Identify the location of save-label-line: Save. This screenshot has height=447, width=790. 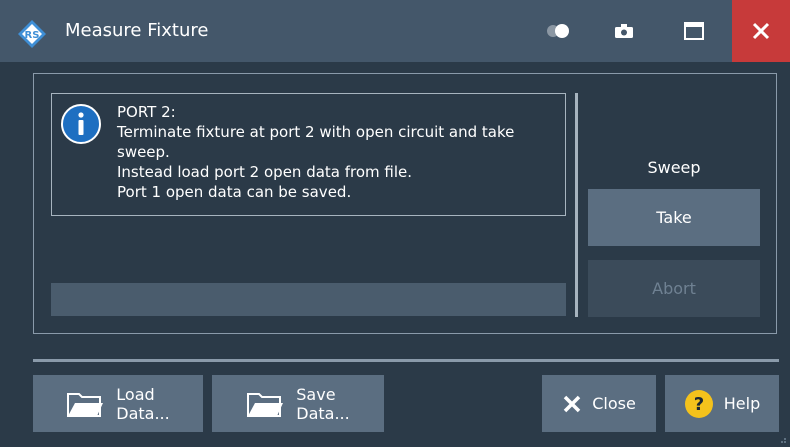
(316, 394).